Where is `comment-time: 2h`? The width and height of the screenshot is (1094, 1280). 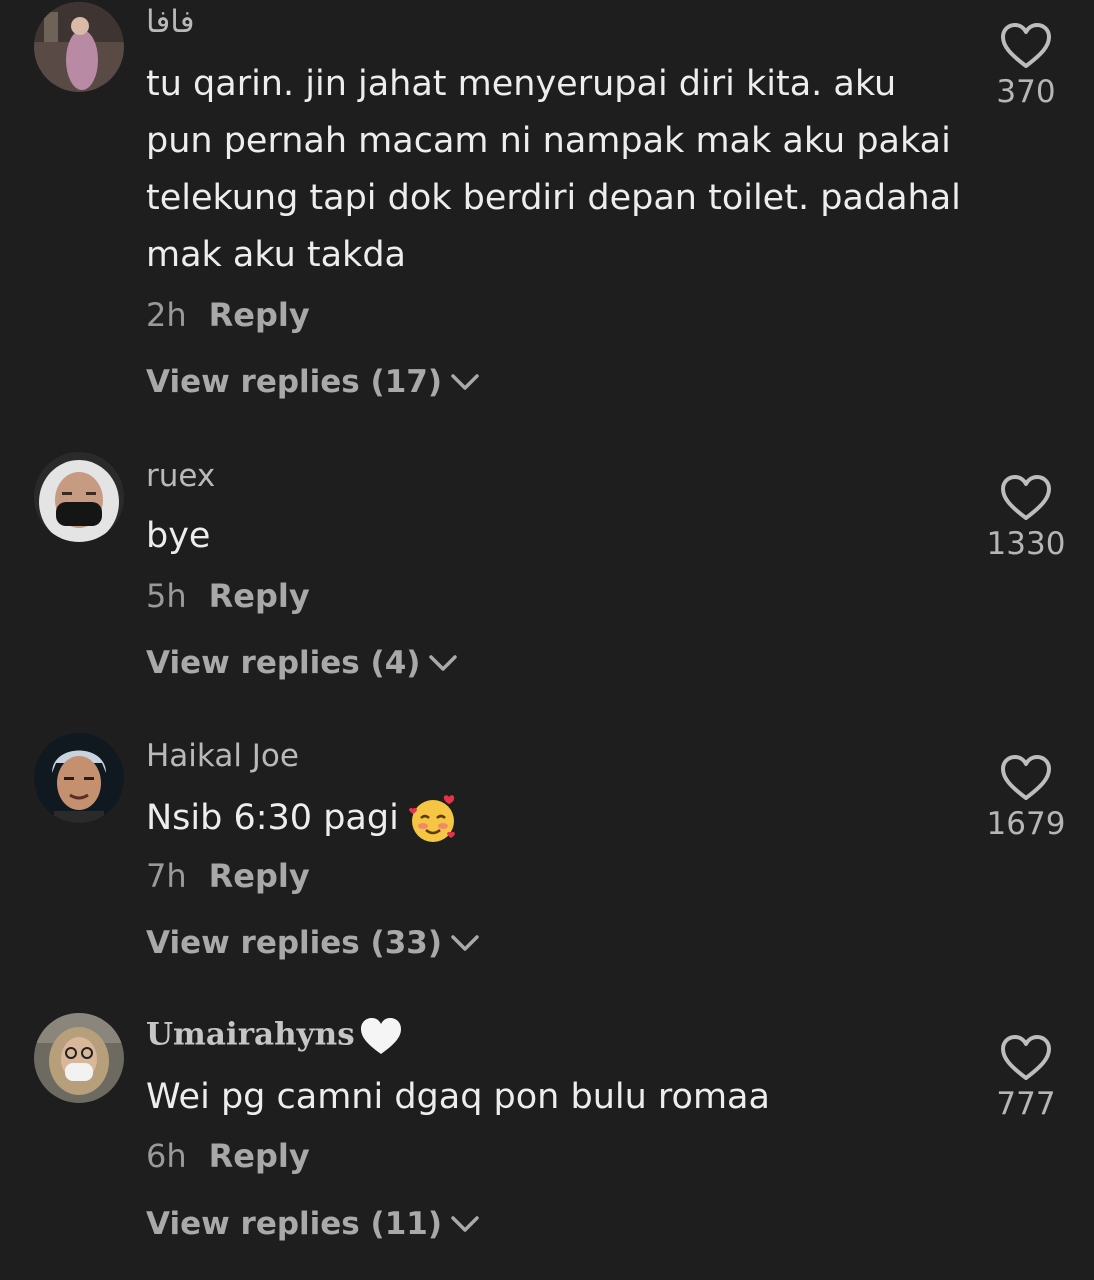 comment-time: 2h is located at coordinates (166, 315).